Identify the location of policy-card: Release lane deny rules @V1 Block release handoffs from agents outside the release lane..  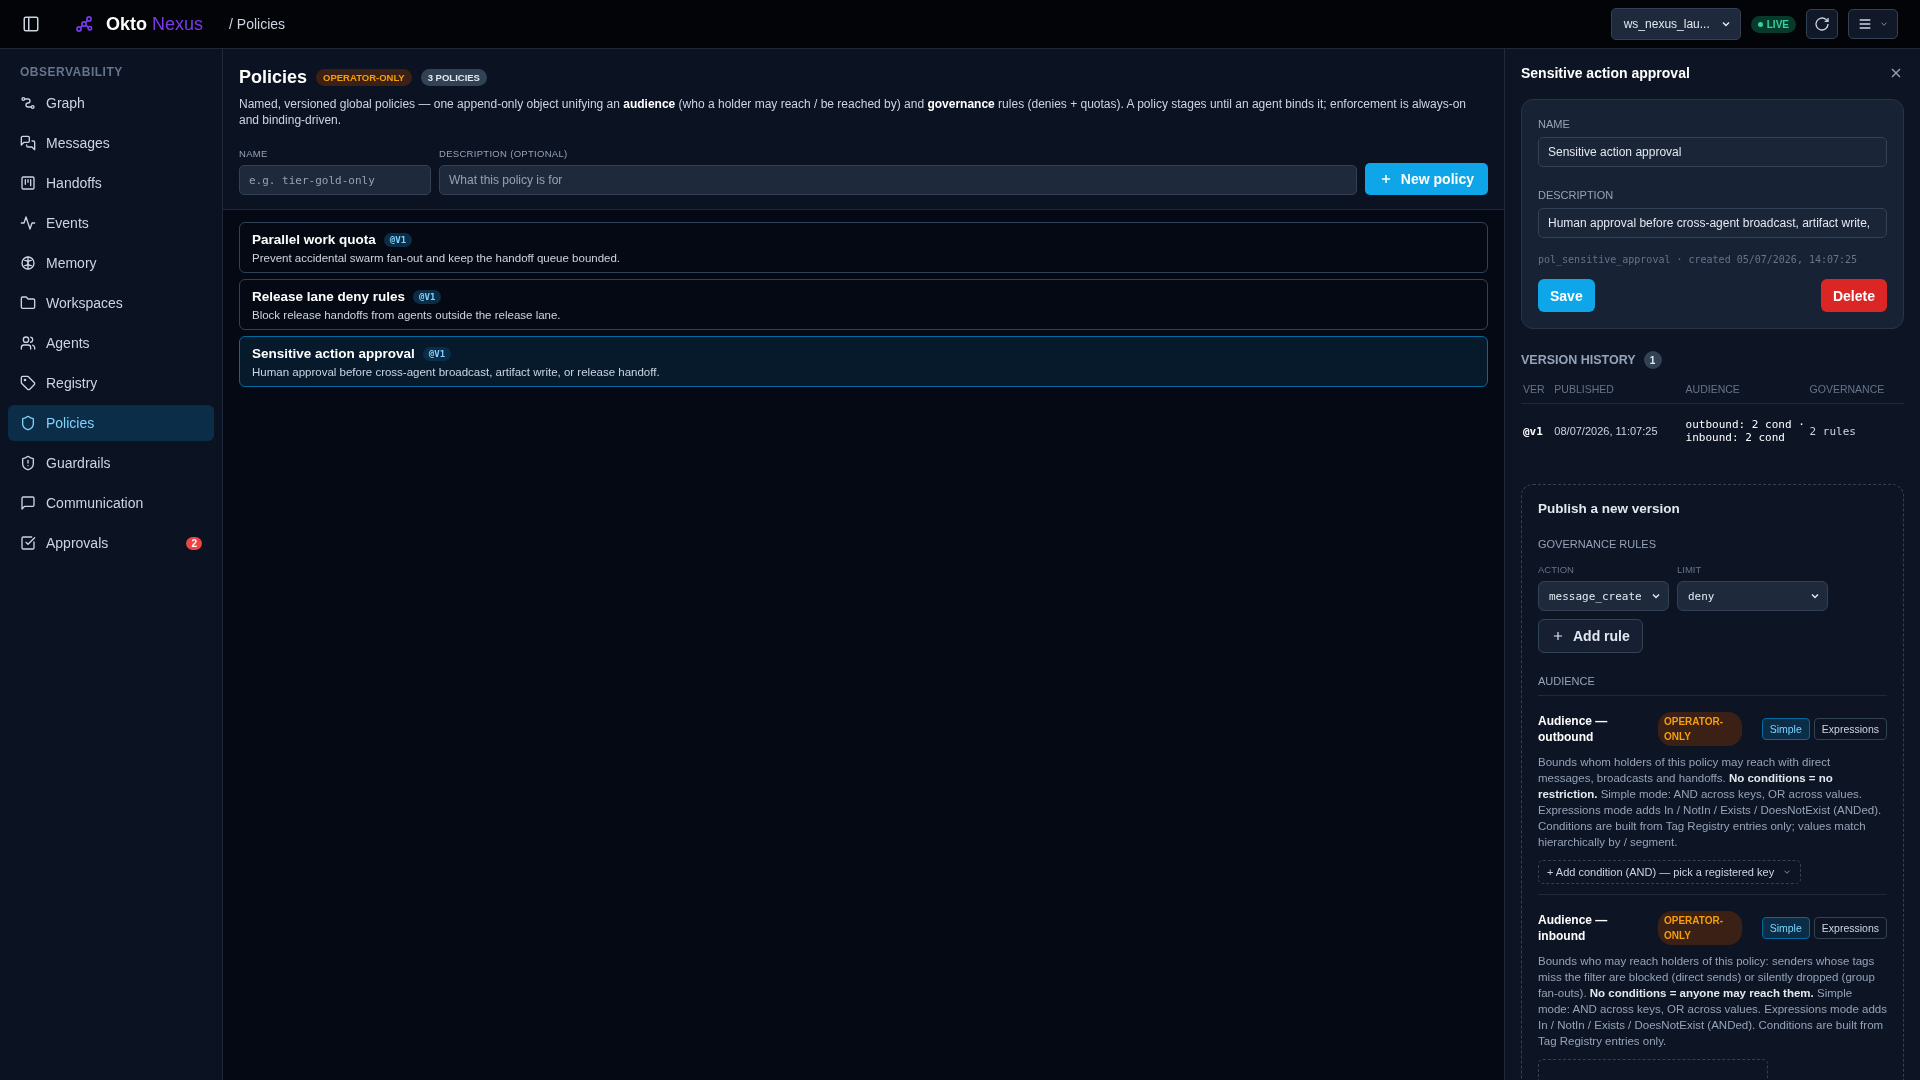
(863, 304).